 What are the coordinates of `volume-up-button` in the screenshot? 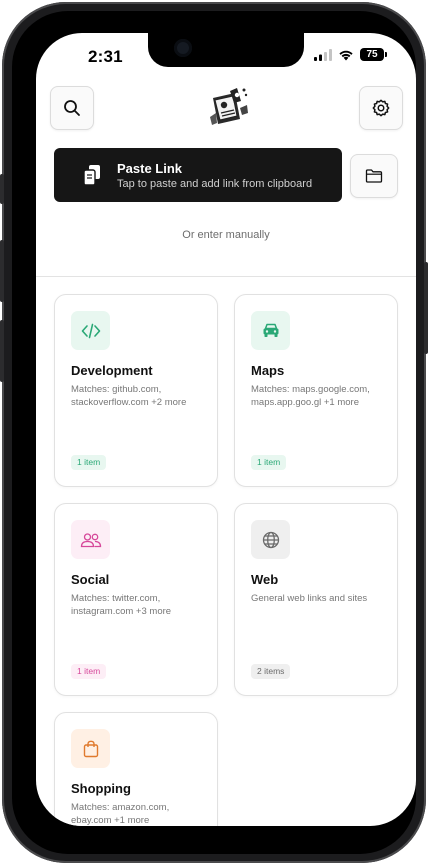 It's located at (2, 271).